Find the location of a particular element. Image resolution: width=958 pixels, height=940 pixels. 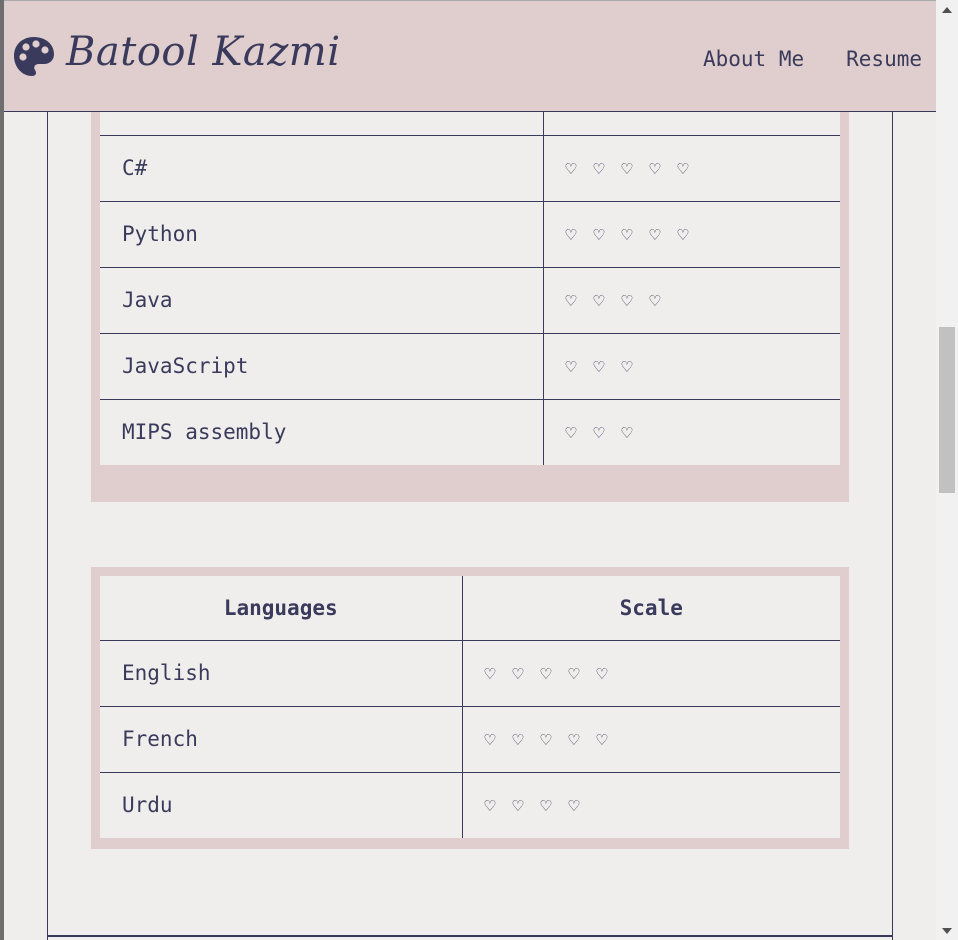

scroll-down-arrow-icon is located at coordinates (947, 931).